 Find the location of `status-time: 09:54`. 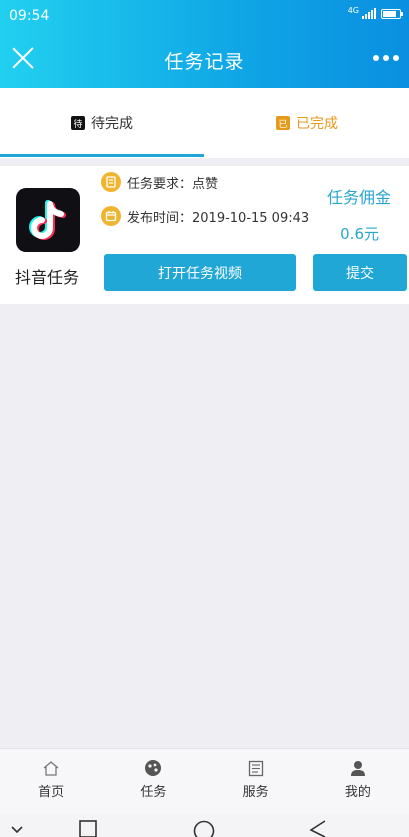

status-time: 09:54 is located at coordinates (29, 16).